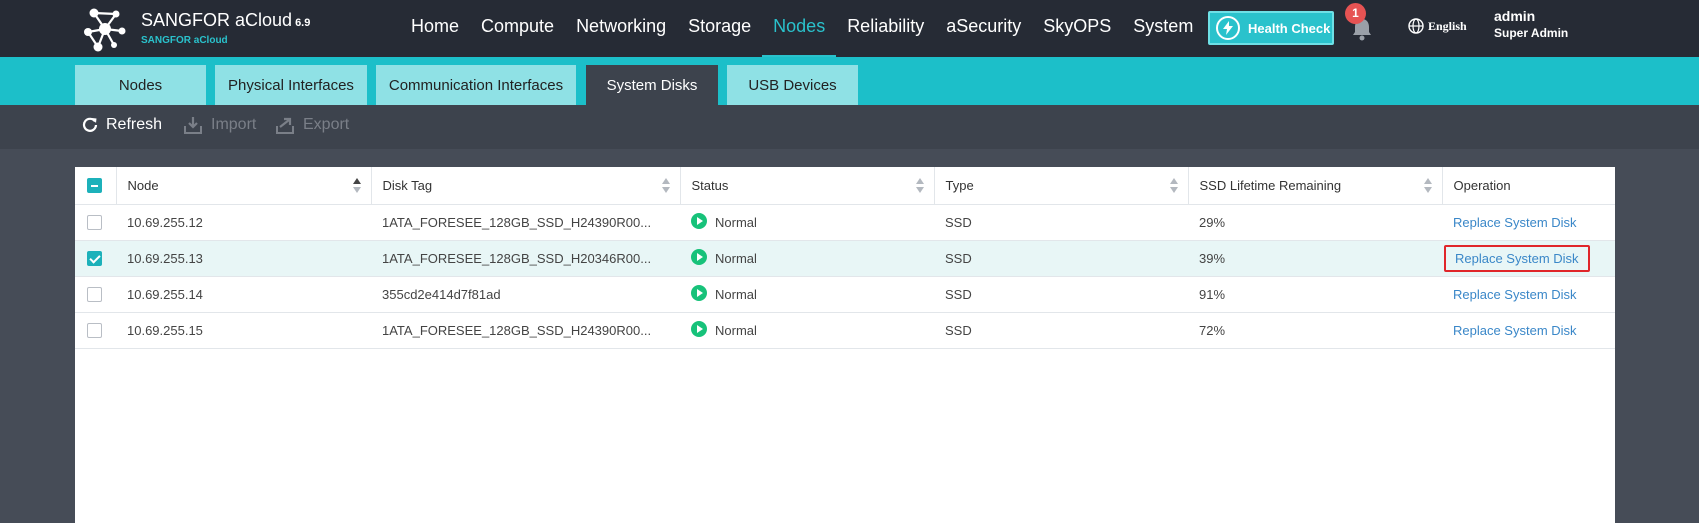 The image size is (1699, 523). I want to click on health-check-button: Health Check, so click(1271, 28).